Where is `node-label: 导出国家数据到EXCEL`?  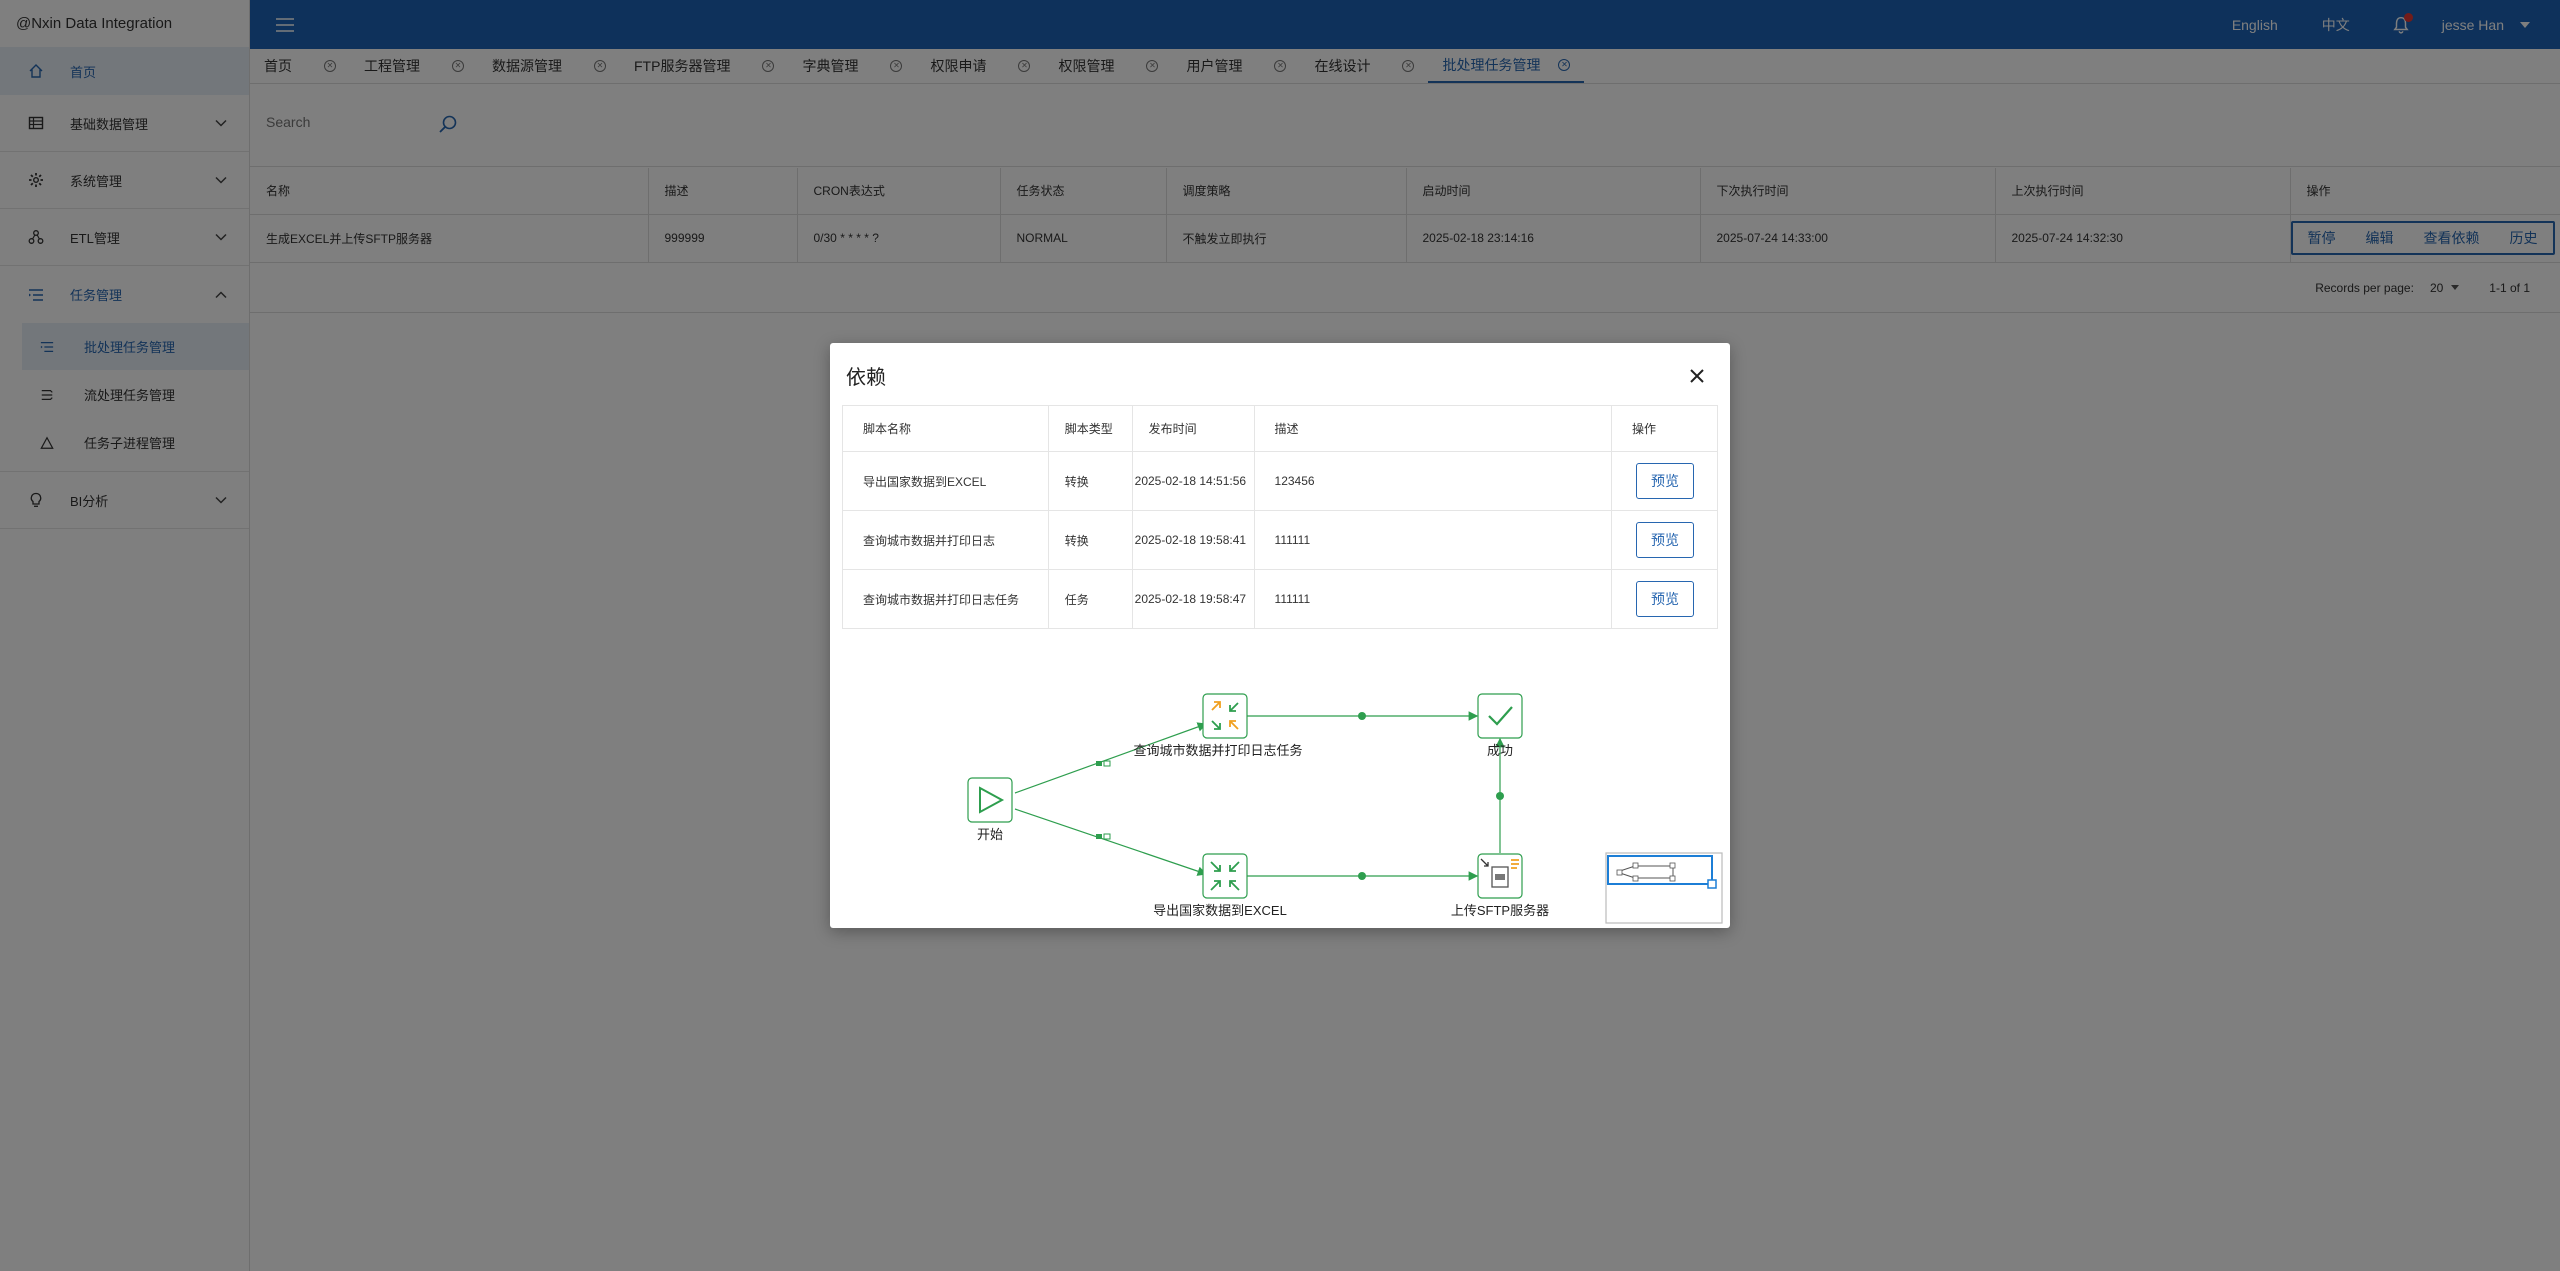
node-label: 导出国家数据到EXCEL is located at coordinates (1220, 910).